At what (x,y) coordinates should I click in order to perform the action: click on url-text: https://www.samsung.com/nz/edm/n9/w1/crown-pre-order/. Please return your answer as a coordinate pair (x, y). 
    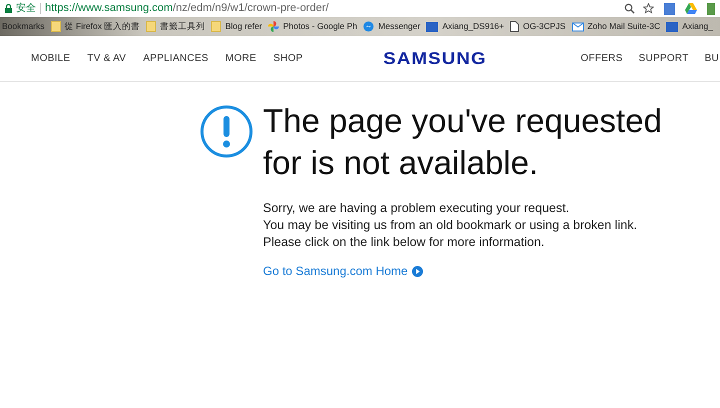
    Looking at the image, I should click on (187, 8).